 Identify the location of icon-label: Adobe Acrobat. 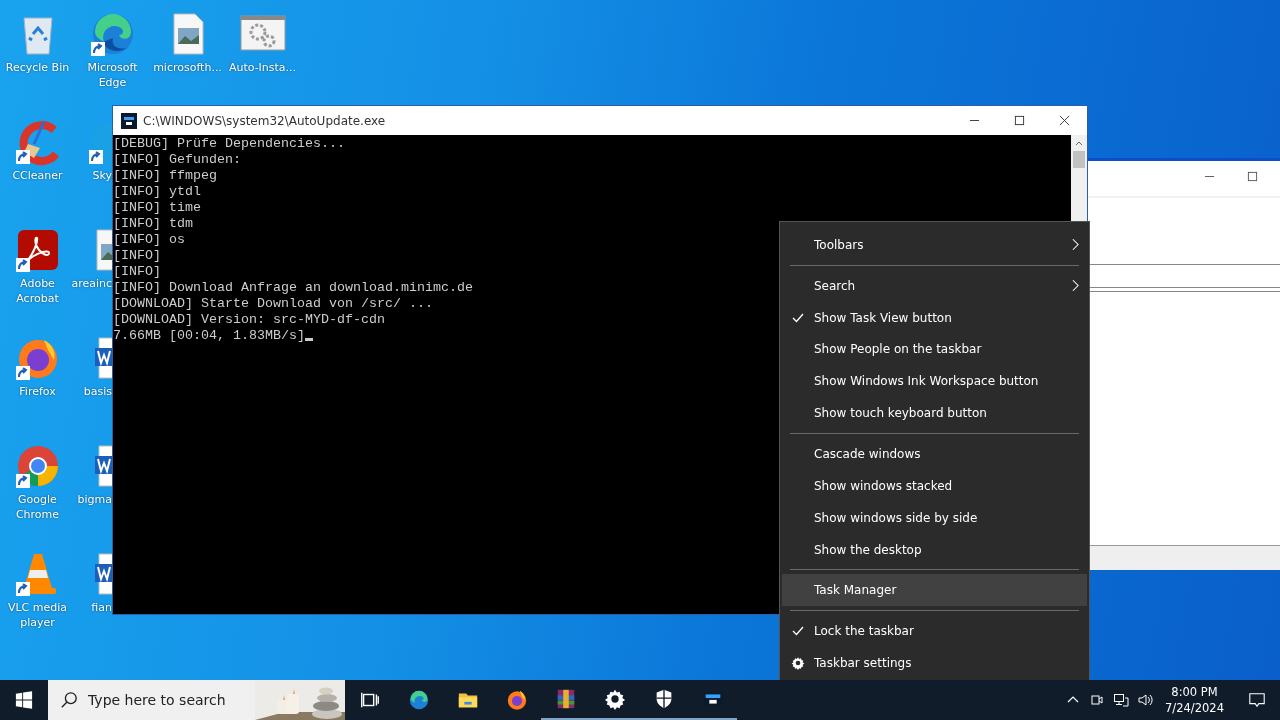
(37, 291).